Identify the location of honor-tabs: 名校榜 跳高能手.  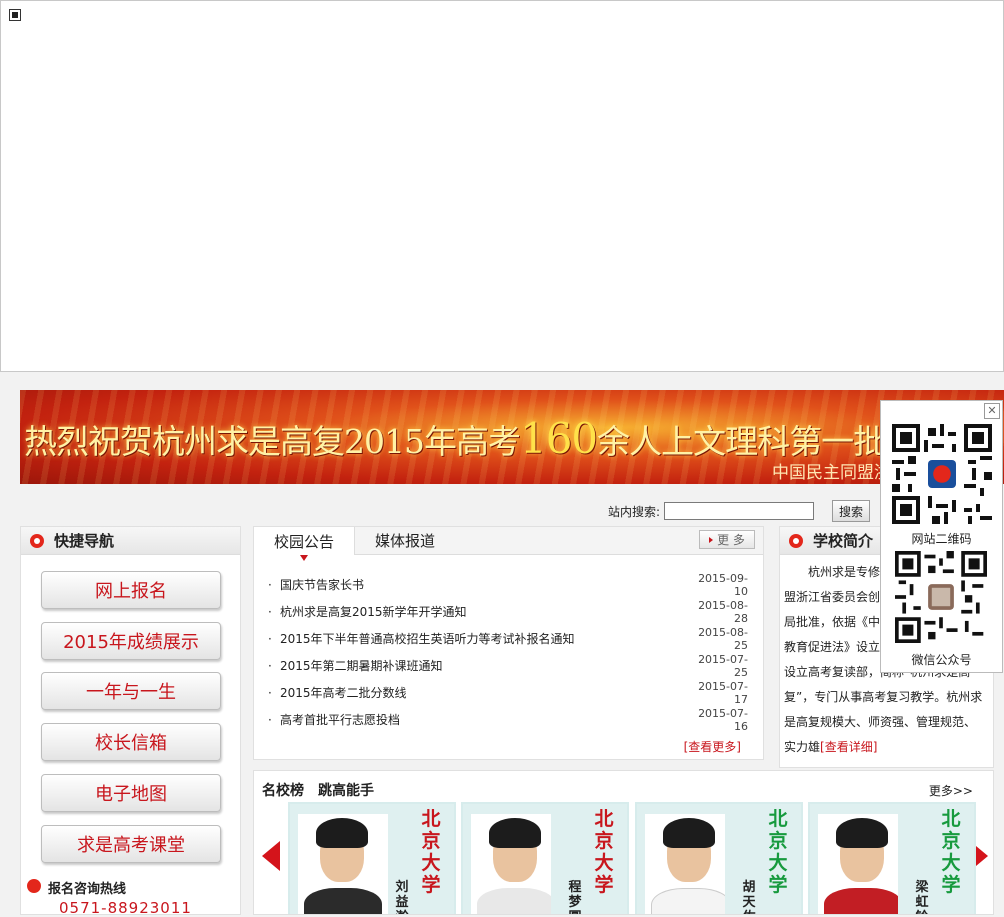
(325, 790).